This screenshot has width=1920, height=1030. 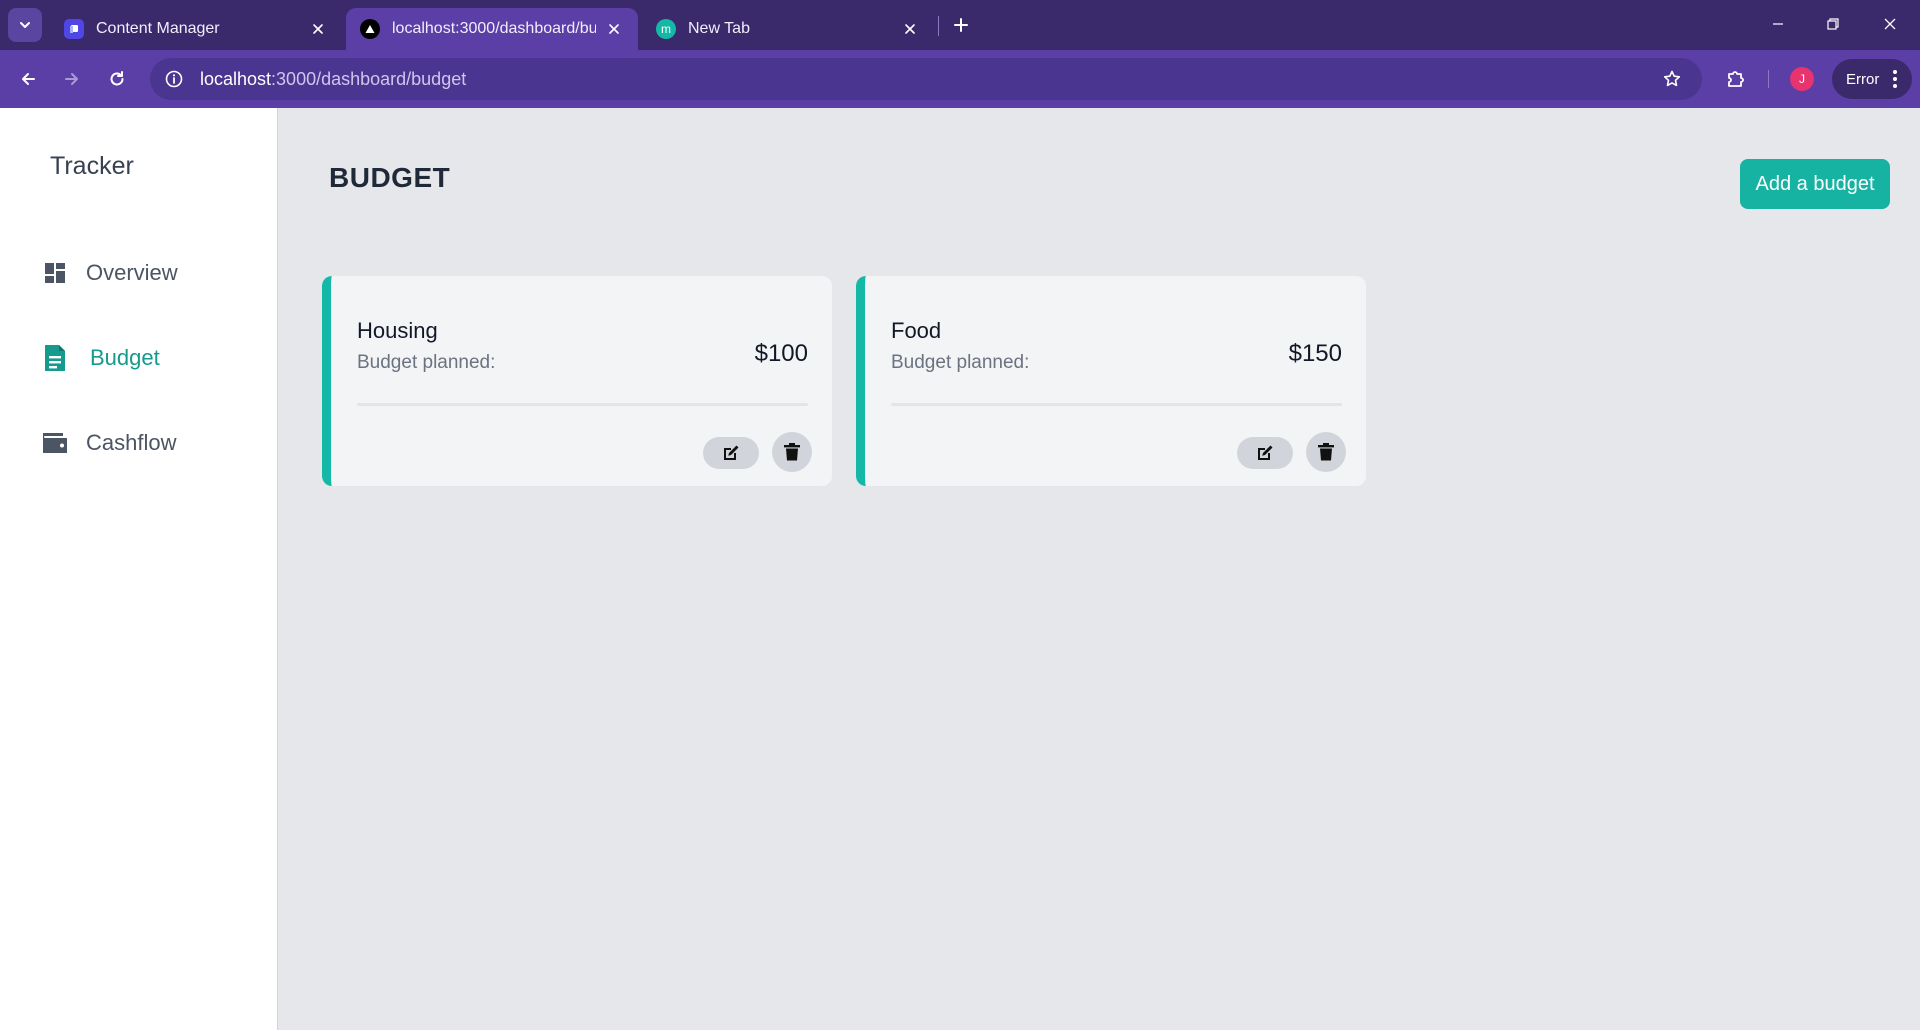 I want to click on back-button, so click(x=28, y=79).